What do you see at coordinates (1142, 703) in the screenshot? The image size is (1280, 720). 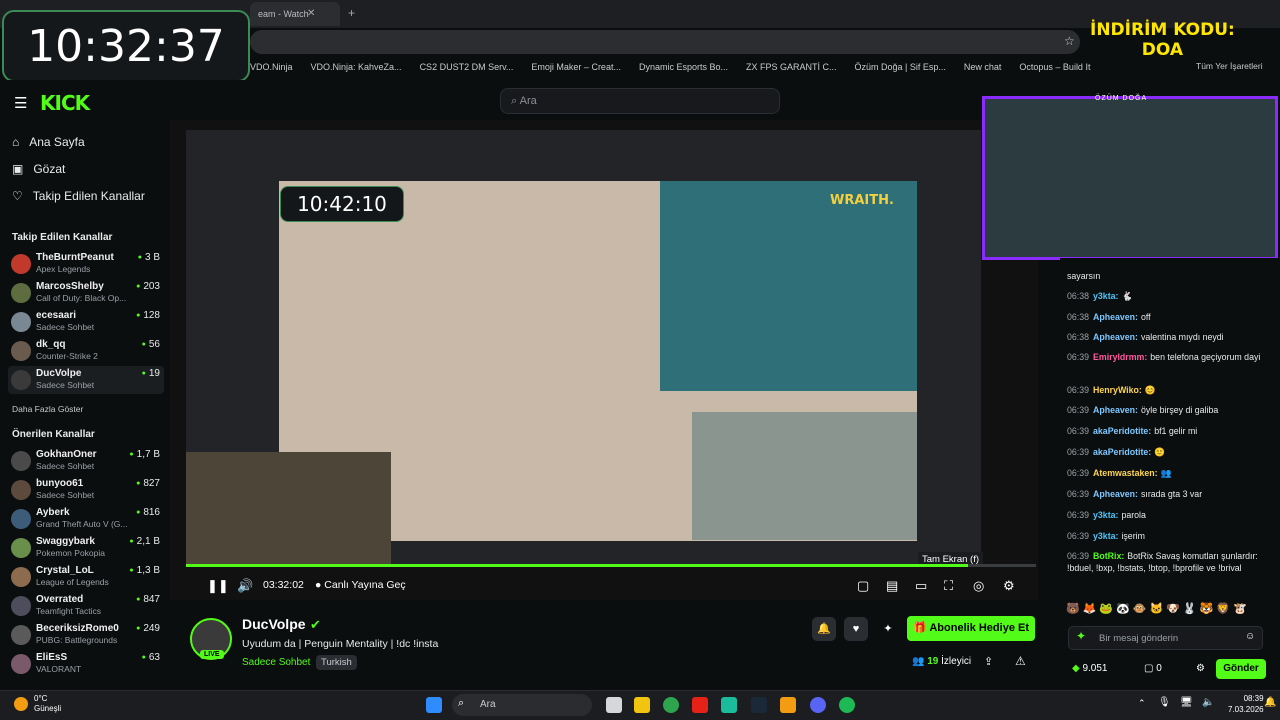 I see `tray-chevron-icon: ⌃` at bounding box center [1142, 703].